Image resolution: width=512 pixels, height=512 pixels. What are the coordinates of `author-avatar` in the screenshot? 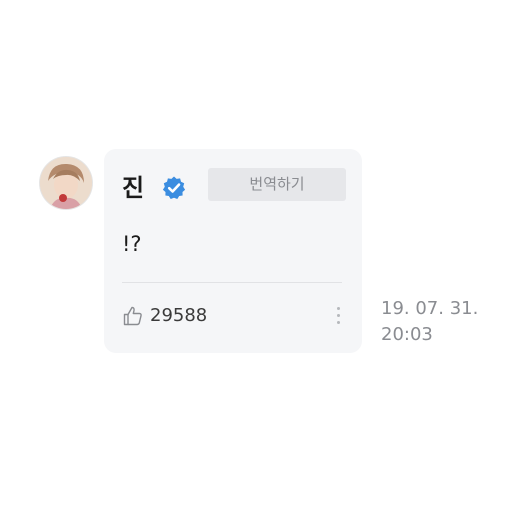 It's located at (66, 183).